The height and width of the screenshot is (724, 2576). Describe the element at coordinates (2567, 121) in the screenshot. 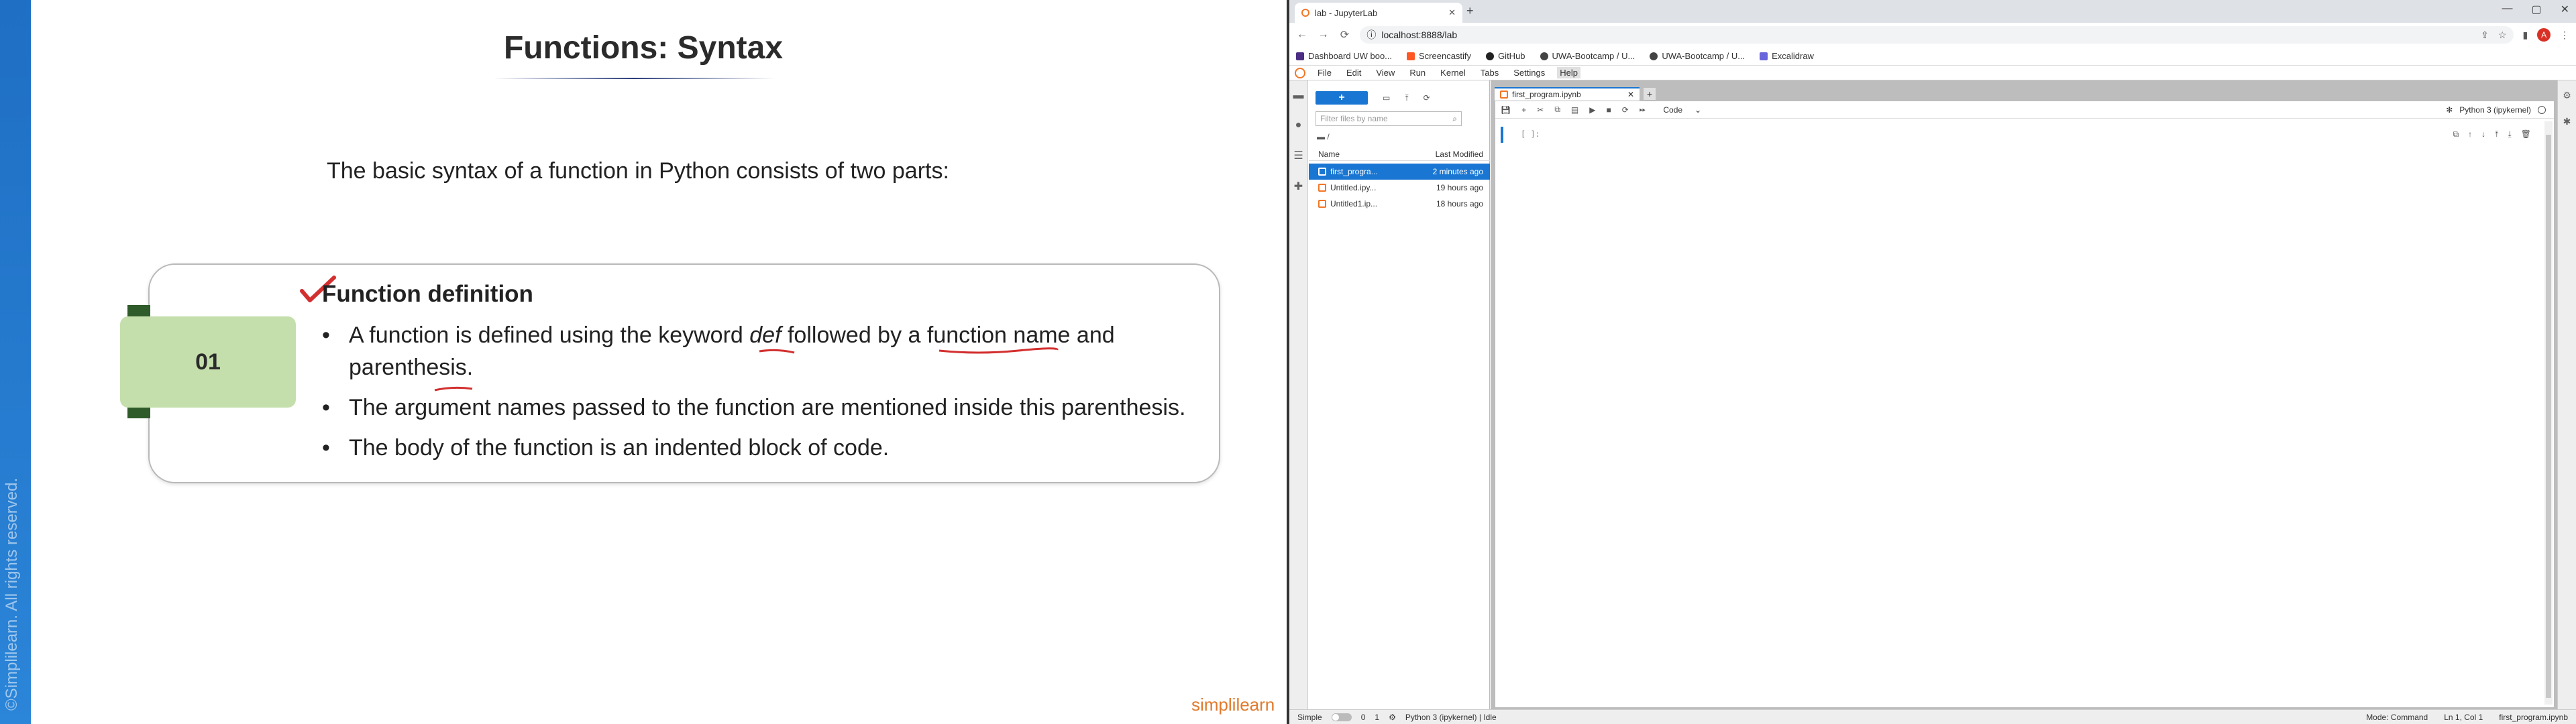

I see `debugger-icon: ✱` at that location.